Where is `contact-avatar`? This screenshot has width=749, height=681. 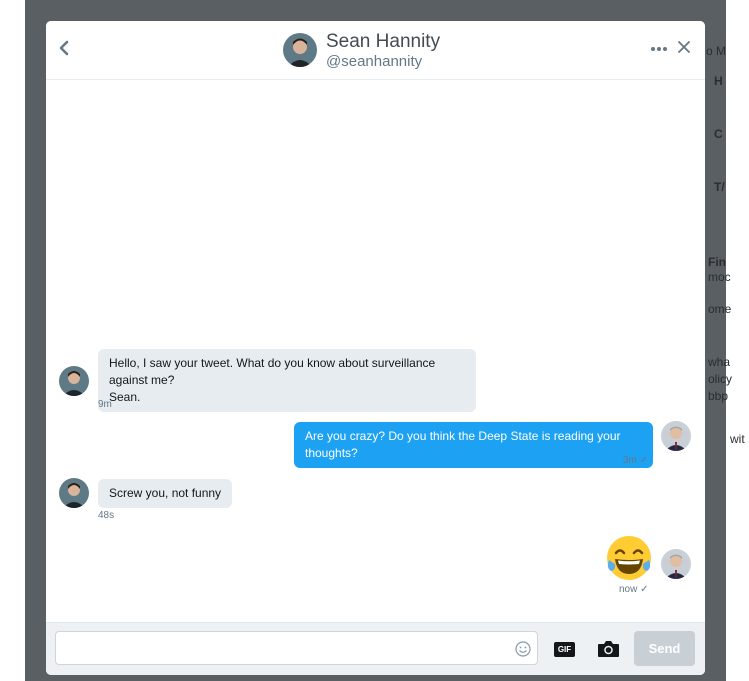
contact-avatar is located at coordinates (300, 50).